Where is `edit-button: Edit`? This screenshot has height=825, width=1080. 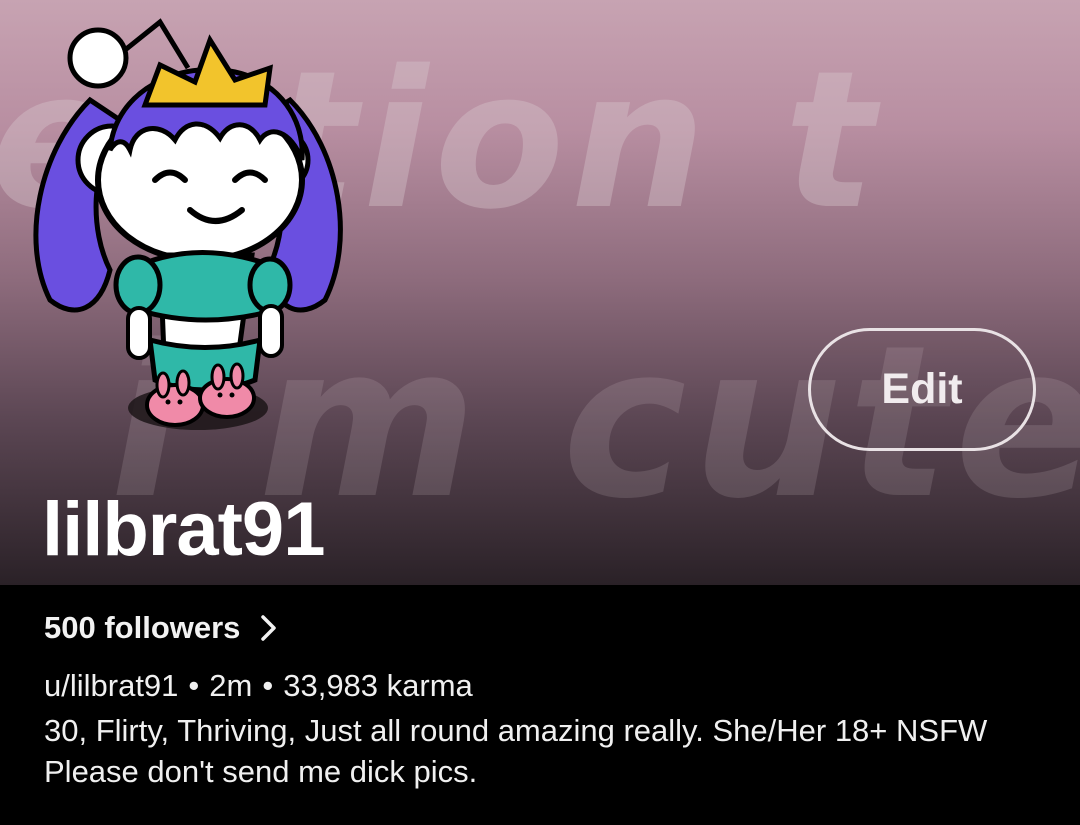 edit-button: Edit is located at coordinates (922, 389).